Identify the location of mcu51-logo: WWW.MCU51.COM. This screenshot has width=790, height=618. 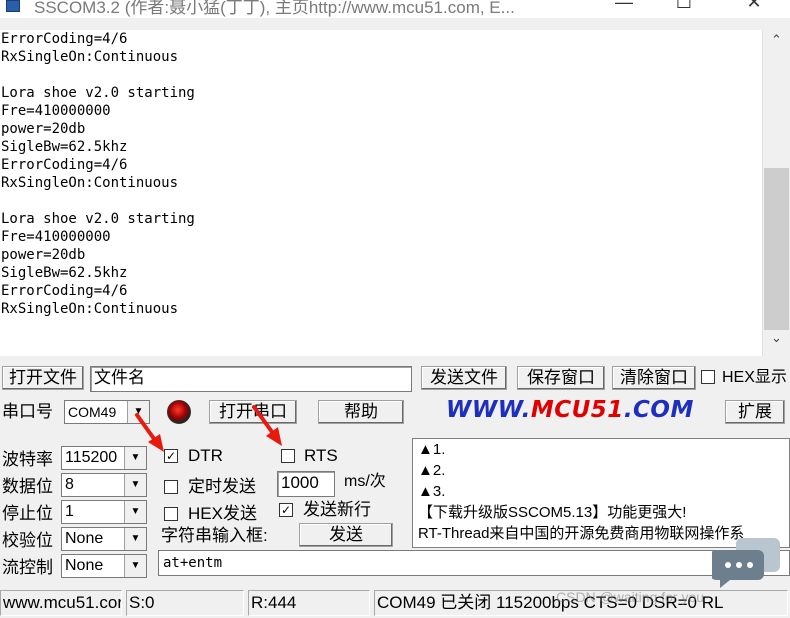
(570, 410).